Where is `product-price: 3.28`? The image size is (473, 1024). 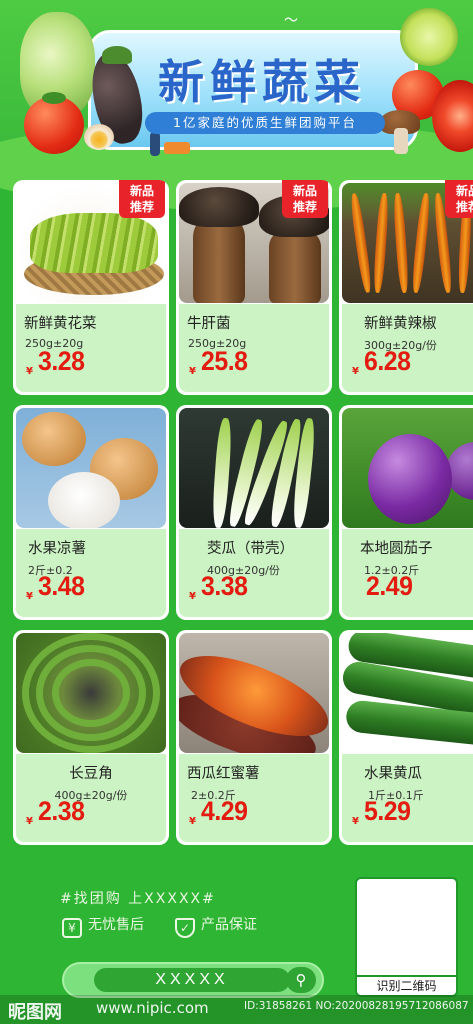 product-price: 3.28 is located at coordinates (61, 361).